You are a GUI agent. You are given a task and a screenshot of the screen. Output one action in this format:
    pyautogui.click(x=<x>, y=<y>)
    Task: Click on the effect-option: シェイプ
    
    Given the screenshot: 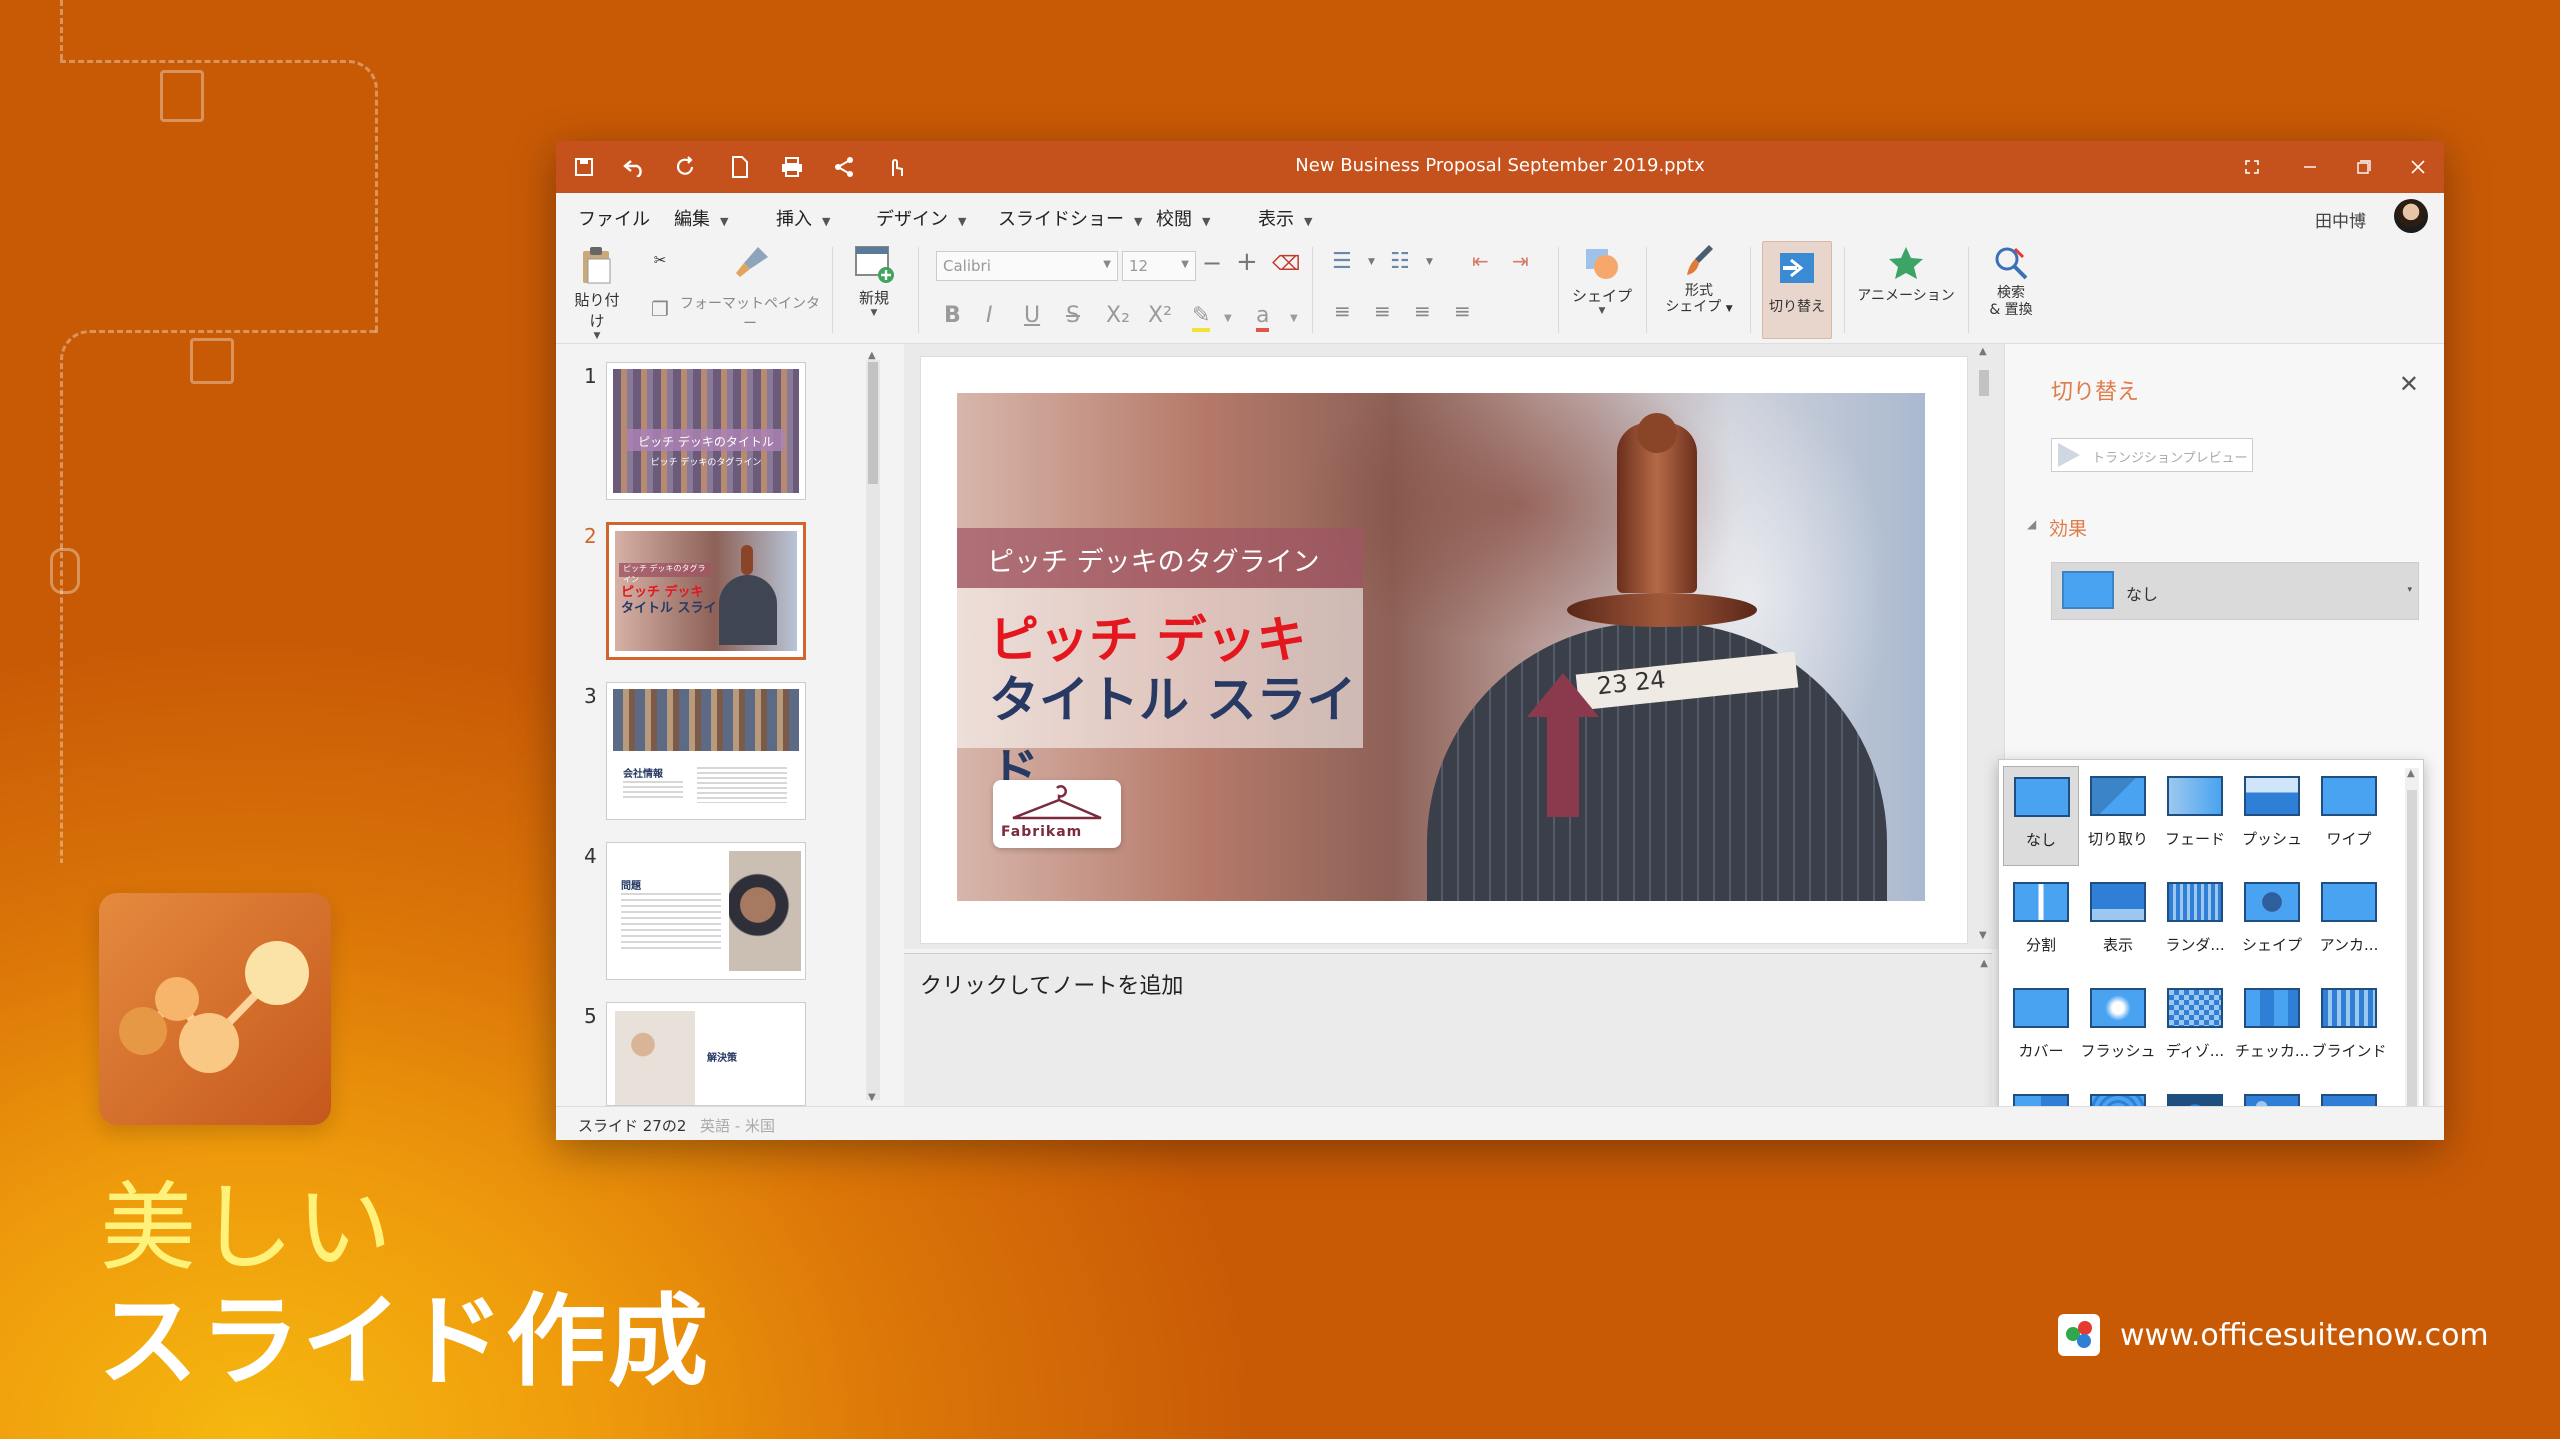 What is the action you would take?
    pyautogui.click(x=2272, y=922)
    